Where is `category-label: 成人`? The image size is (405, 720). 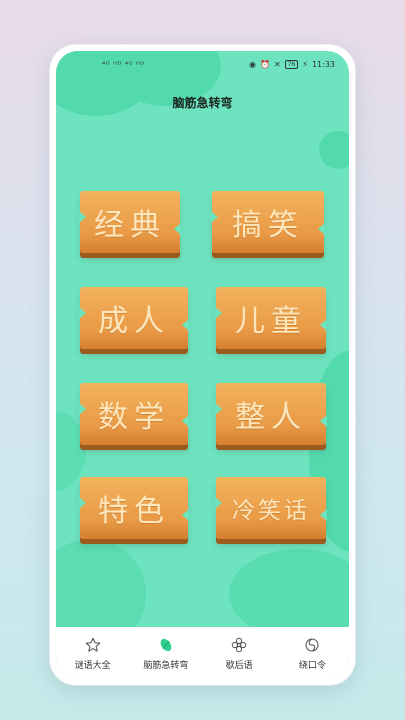 category-label: 成人 is located at coordinates (134, 321).